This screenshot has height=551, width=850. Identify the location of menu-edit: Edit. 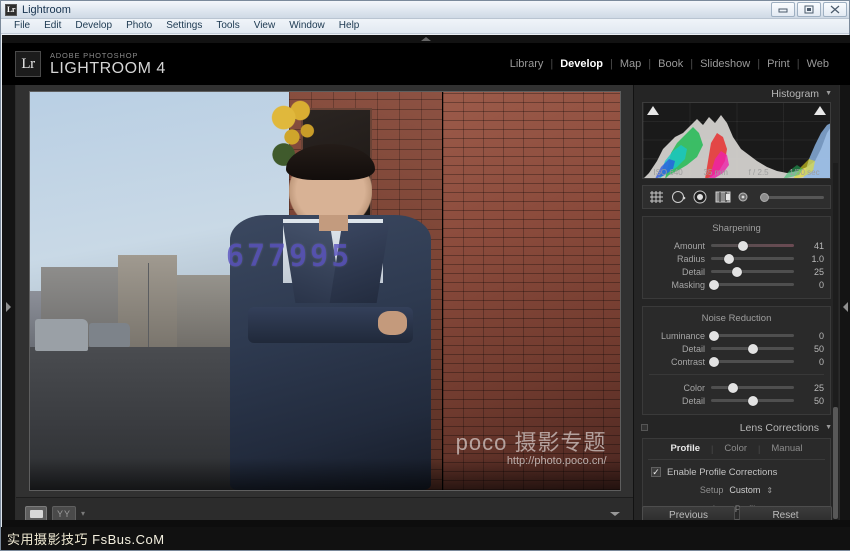
(52, 26).